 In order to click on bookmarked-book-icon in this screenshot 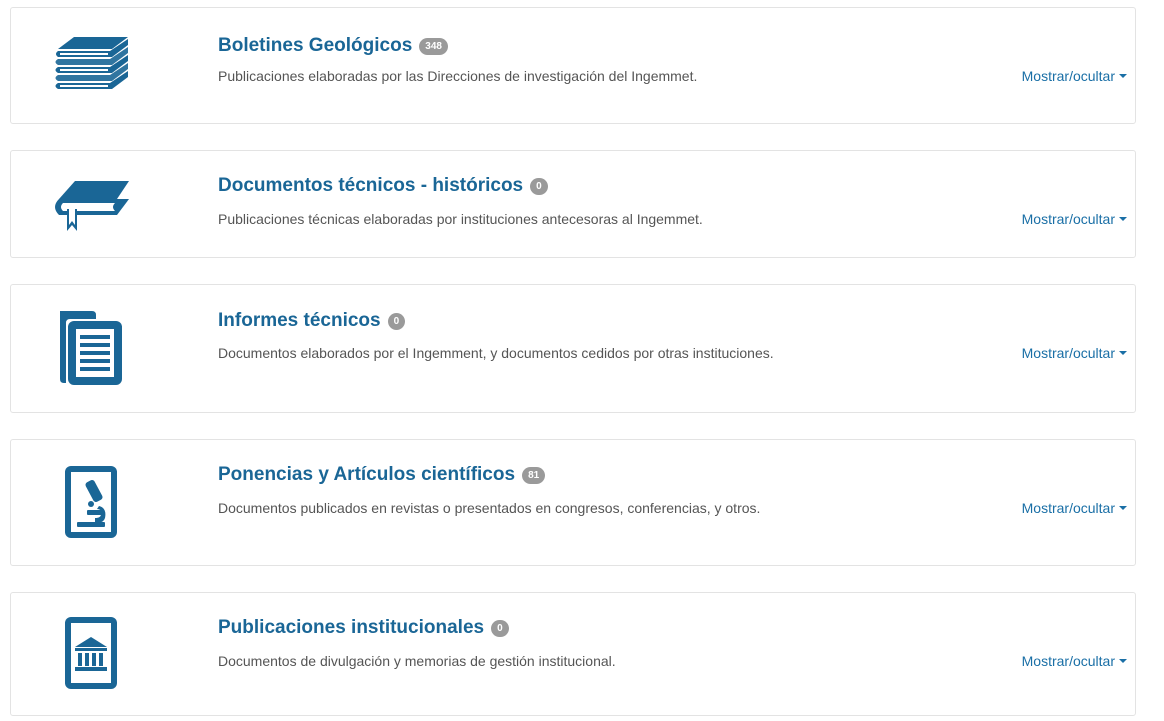, I will do `click(91, 205)`.